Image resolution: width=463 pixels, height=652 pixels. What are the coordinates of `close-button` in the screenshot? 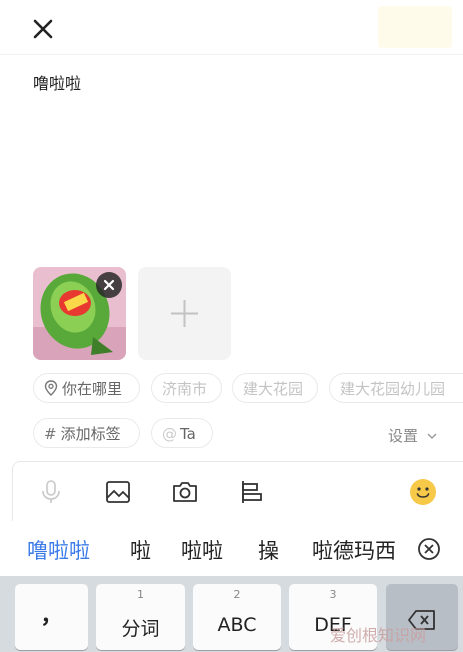 It's located at (43, 29).